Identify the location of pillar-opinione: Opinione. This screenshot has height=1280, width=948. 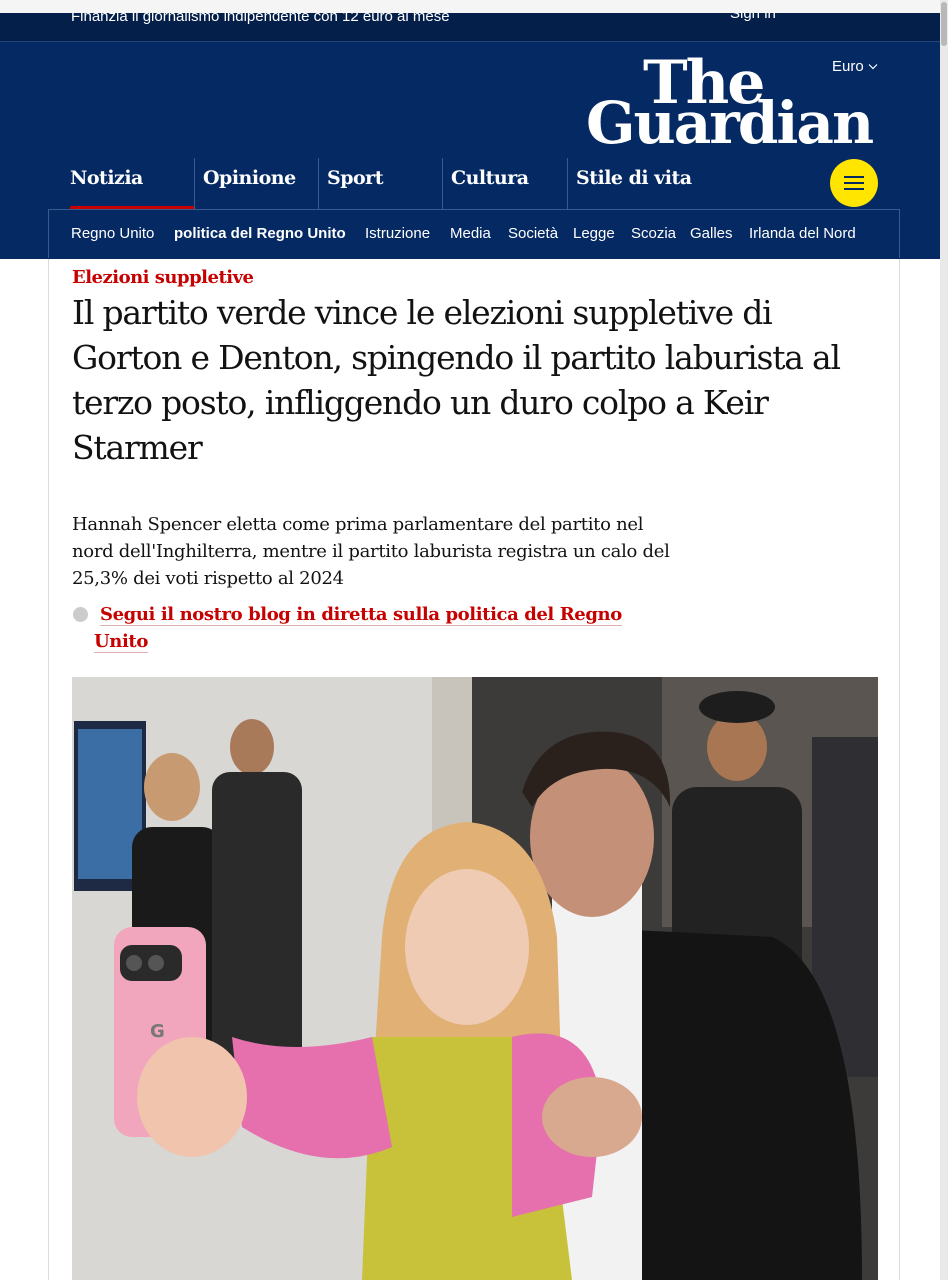
(256, 184).